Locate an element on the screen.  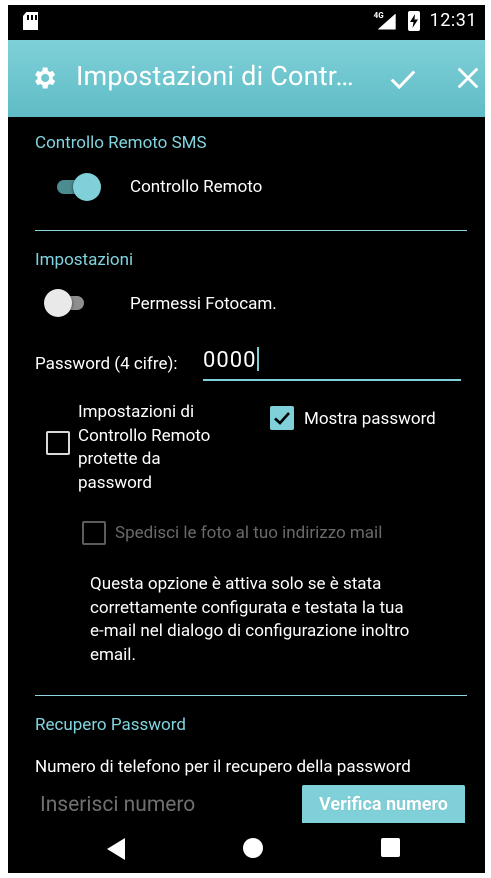
show-password-checkbox is located at coordinates (282, 418).